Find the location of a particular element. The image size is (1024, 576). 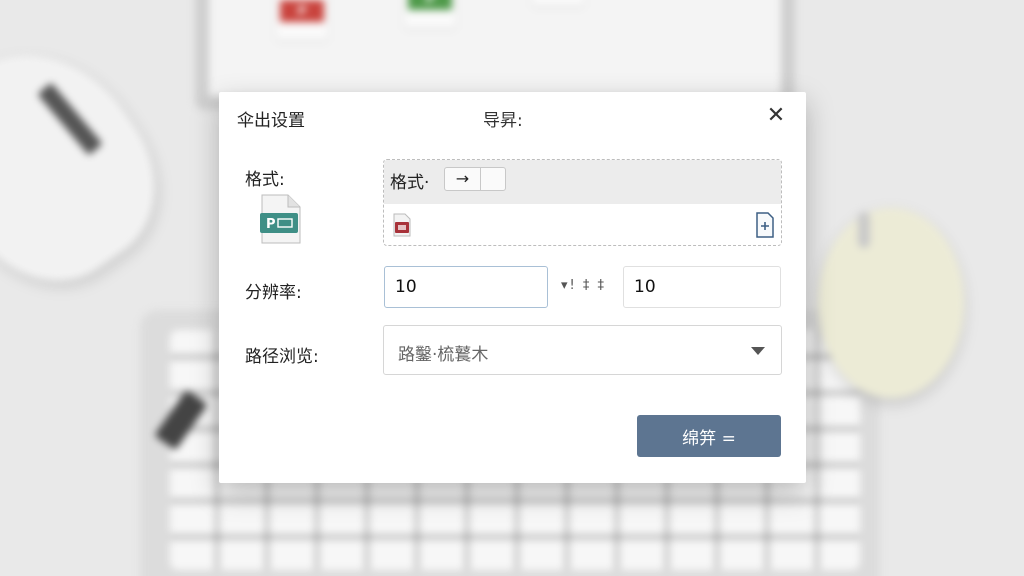

close-button: ✕ is located at coordinates (776, 116).